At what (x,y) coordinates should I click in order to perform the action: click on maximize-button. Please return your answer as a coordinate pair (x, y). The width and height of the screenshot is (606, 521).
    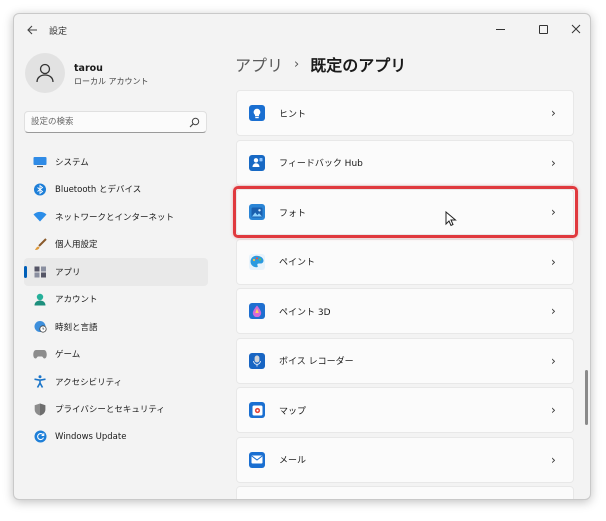
    Looking at the image, I should click on (543, 29).